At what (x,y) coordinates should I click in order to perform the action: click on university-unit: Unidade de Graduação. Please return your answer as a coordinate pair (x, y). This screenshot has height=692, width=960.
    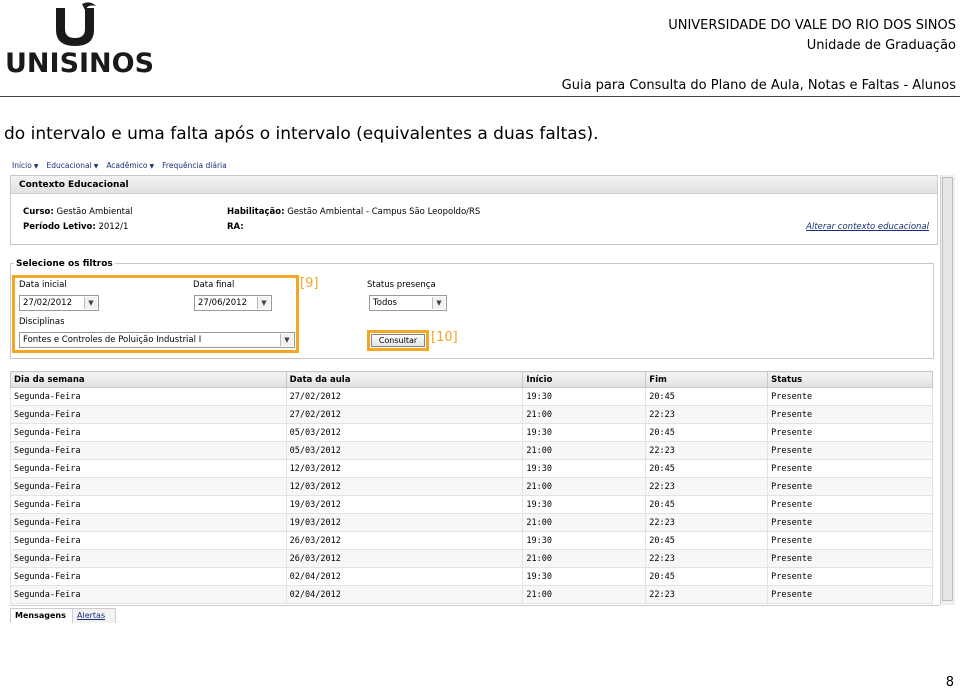
    Looking at the image, I should click on (881, 45).